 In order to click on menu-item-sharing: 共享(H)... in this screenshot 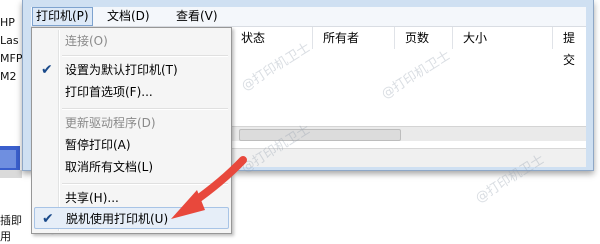, I will do `click(131, 198)`.